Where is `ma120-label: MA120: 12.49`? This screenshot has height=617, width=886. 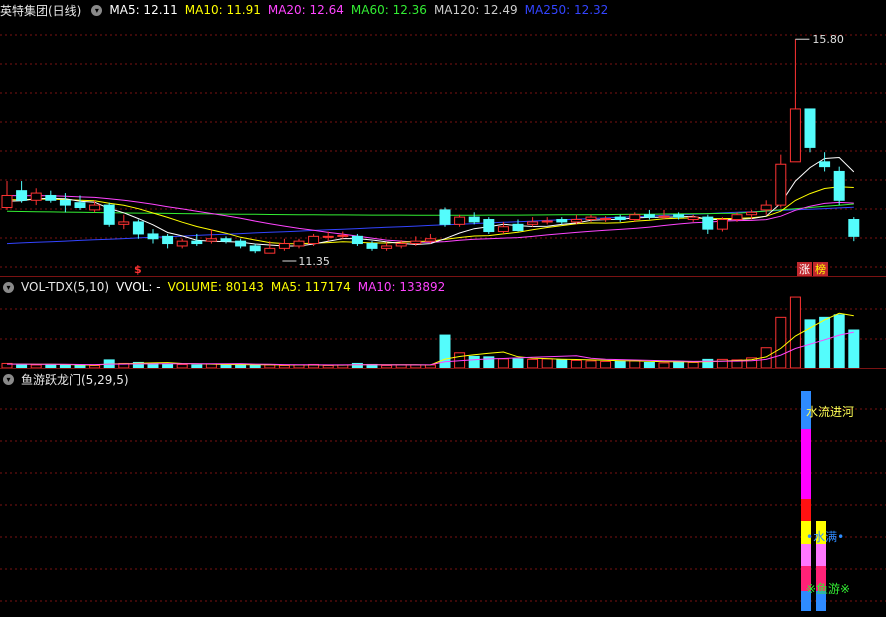
ma120-label: MA120: 12.49 is located at coordinates (475, 10).